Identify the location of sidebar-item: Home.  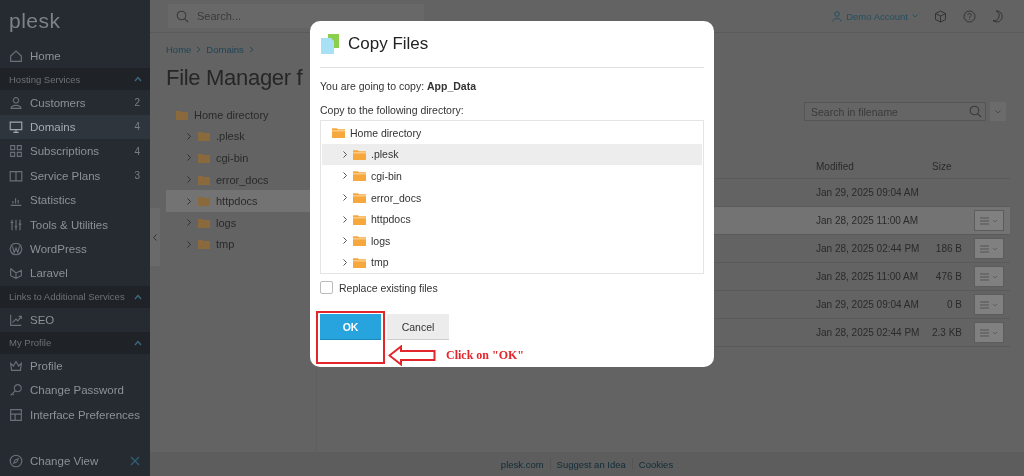
(75, 56).